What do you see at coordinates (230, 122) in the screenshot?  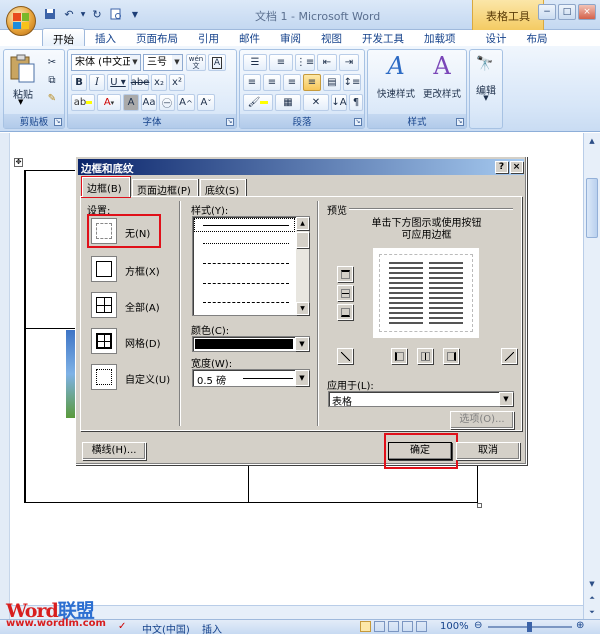 I see `font-launcher-icon: ↘` at bounding box center [230, 122].